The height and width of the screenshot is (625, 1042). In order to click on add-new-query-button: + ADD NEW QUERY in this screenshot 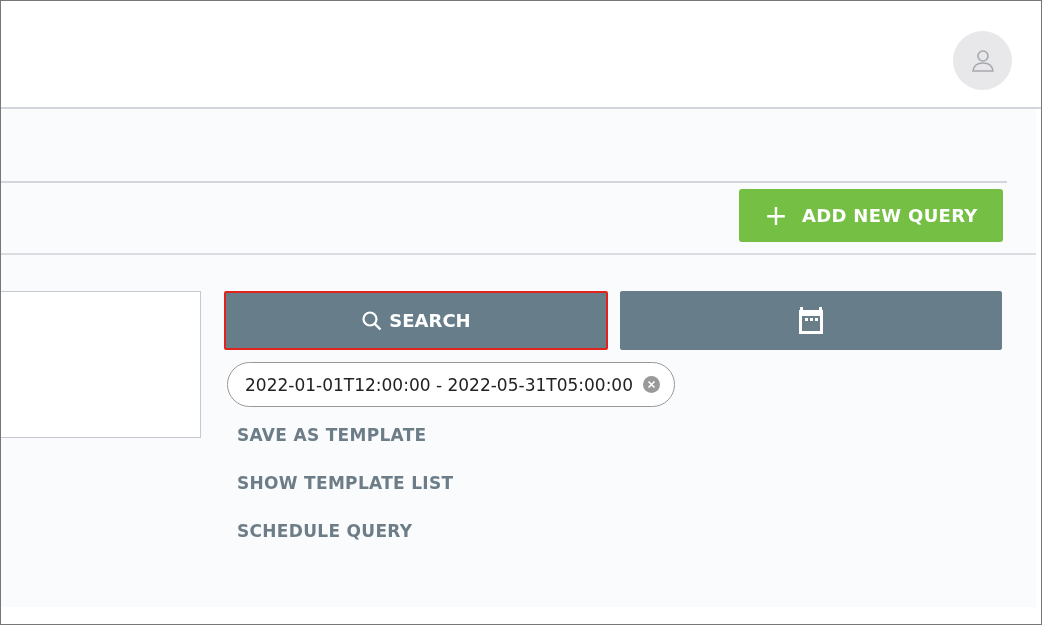, I will do `click(871, 215)`.